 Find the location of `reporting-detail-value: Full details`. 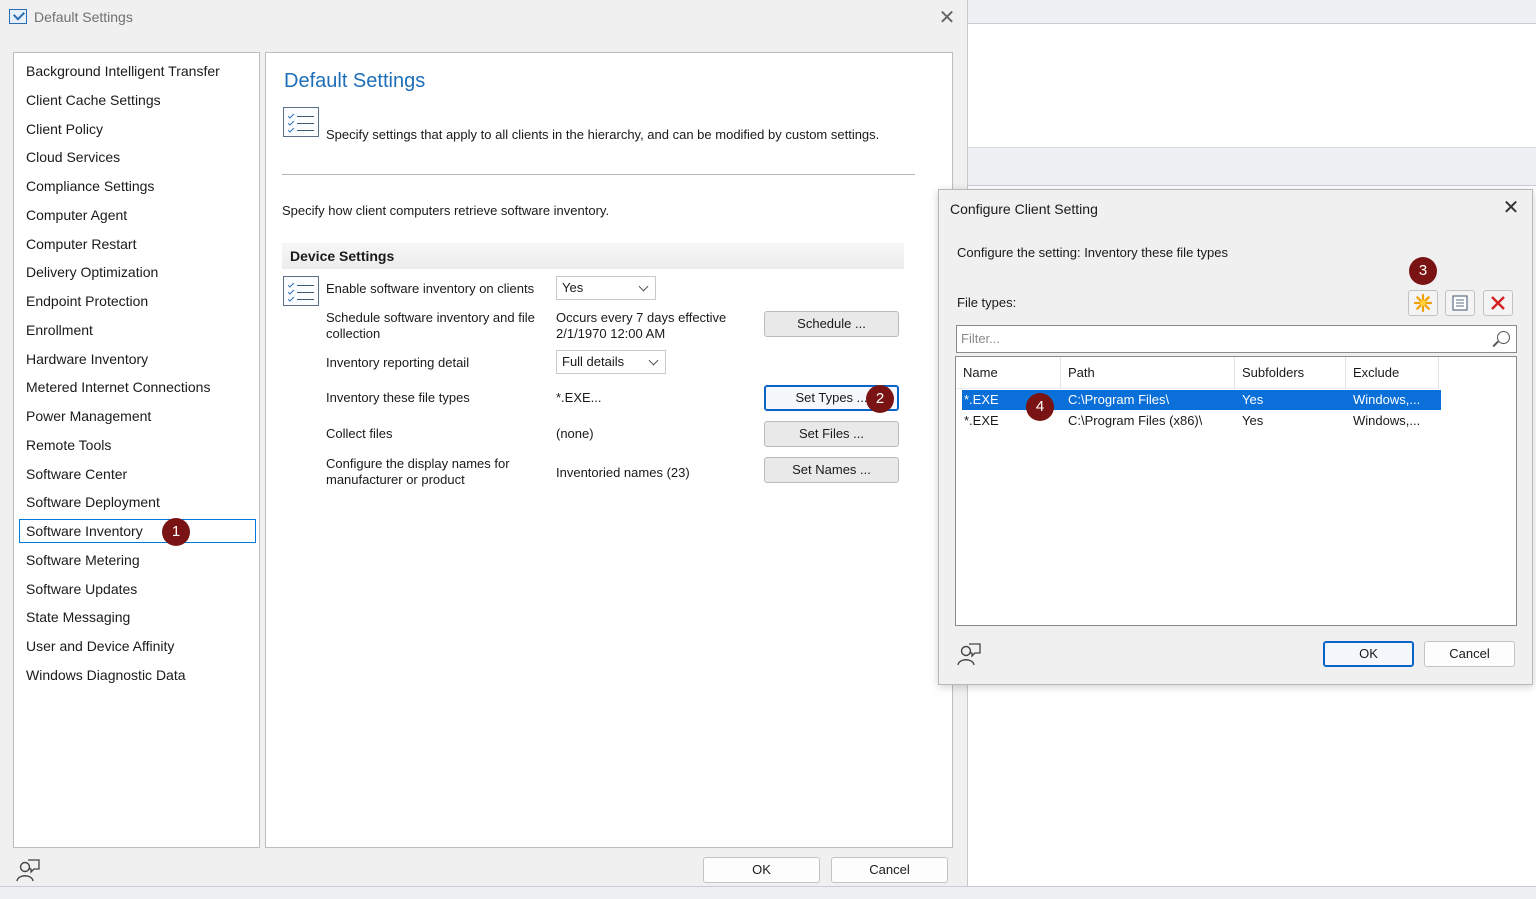

reporting-detail-value: Full details is located at coordinates (593, 361).